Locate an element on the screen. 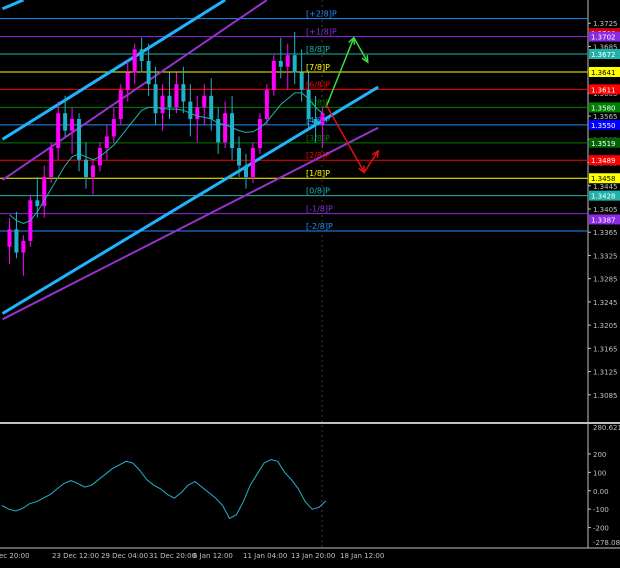  murrey-level-label: [1/8]P is located at coordinates (318, 173).